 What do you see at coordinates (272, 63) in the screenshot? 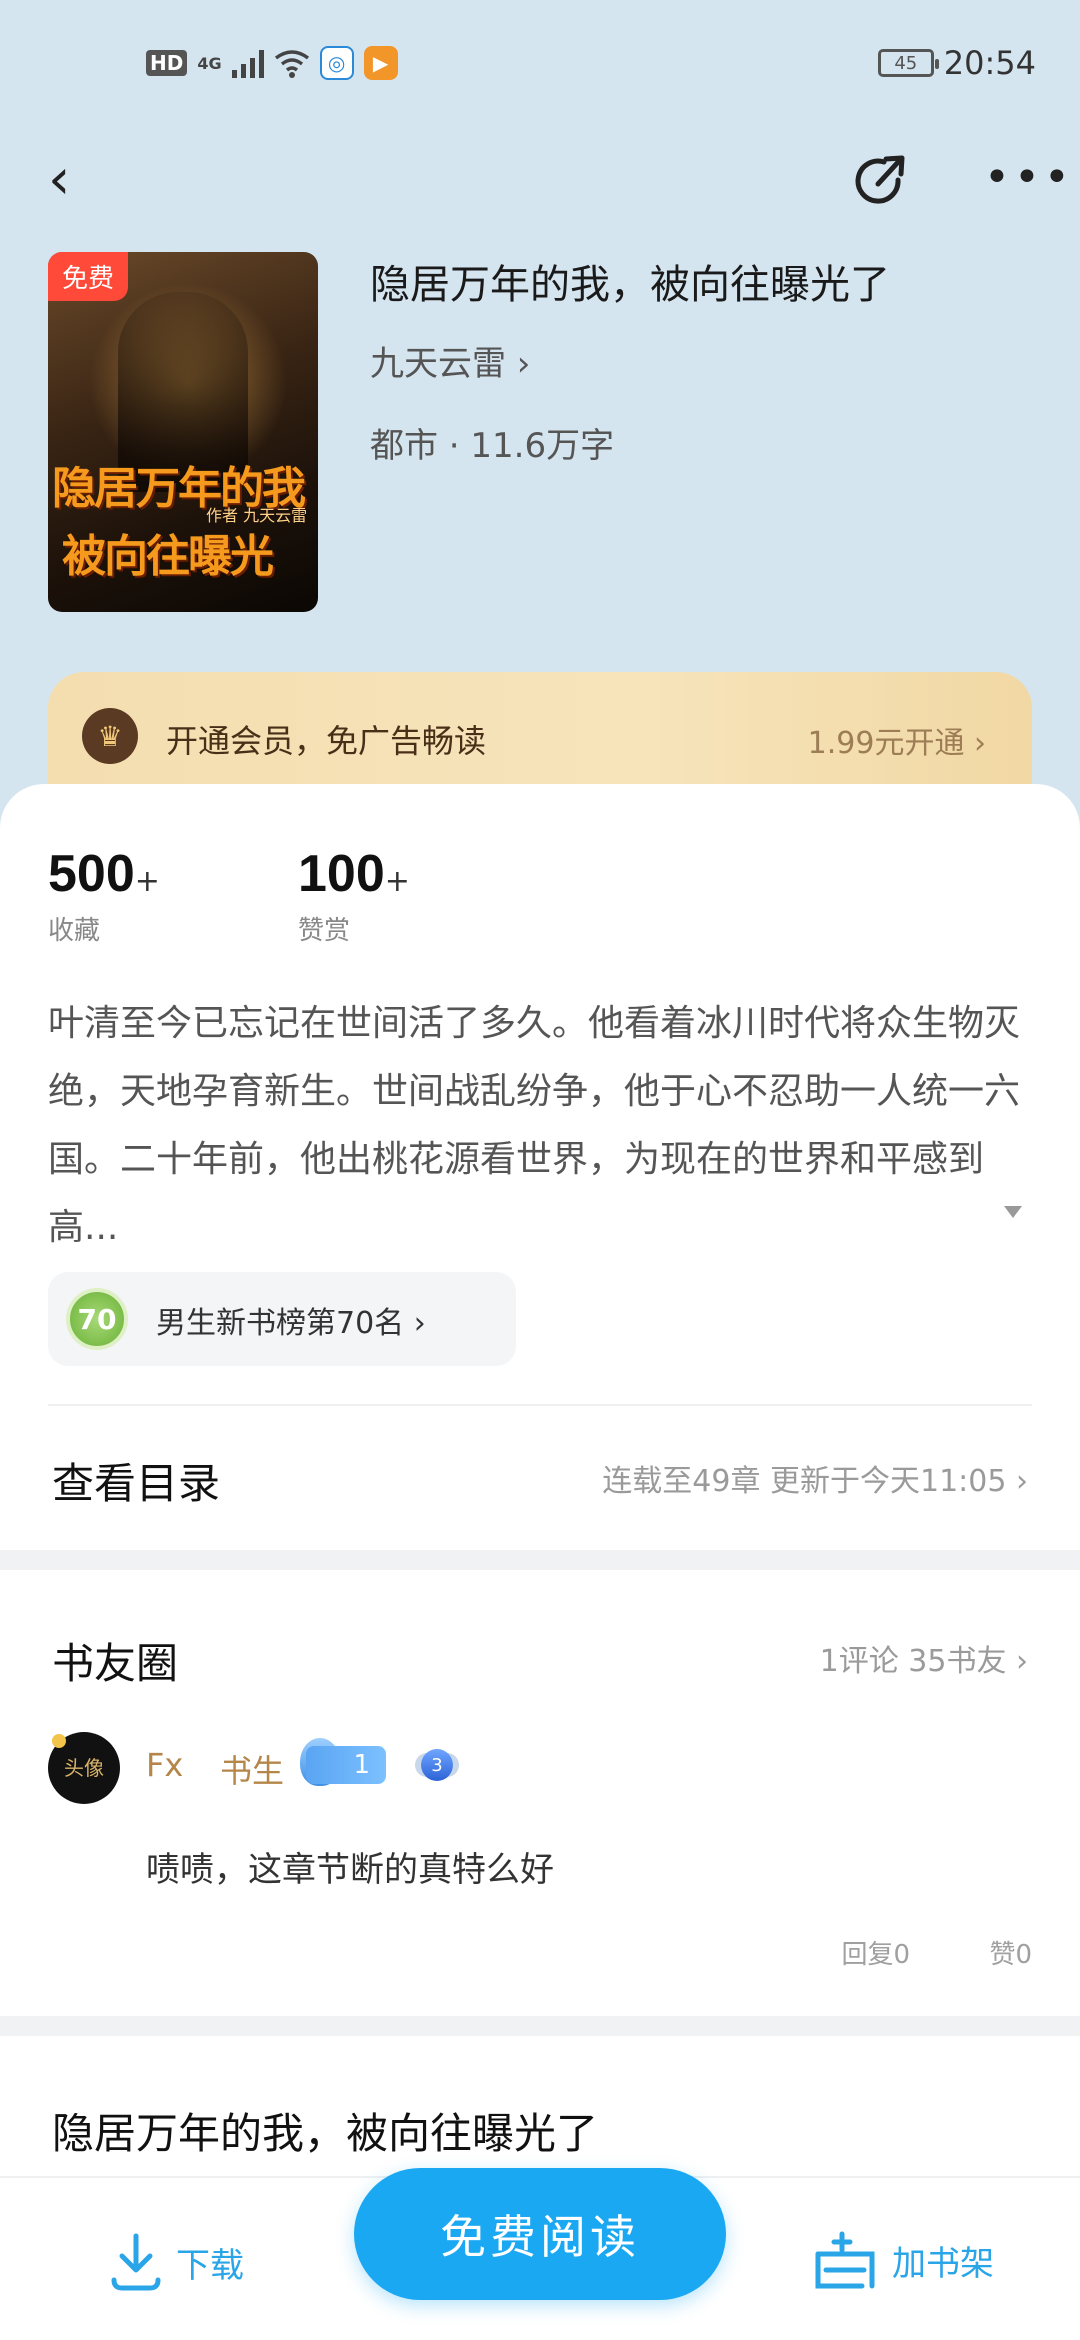
I see `status-left: HD 4G ◎ ▶` at bounding box center [272, 63].